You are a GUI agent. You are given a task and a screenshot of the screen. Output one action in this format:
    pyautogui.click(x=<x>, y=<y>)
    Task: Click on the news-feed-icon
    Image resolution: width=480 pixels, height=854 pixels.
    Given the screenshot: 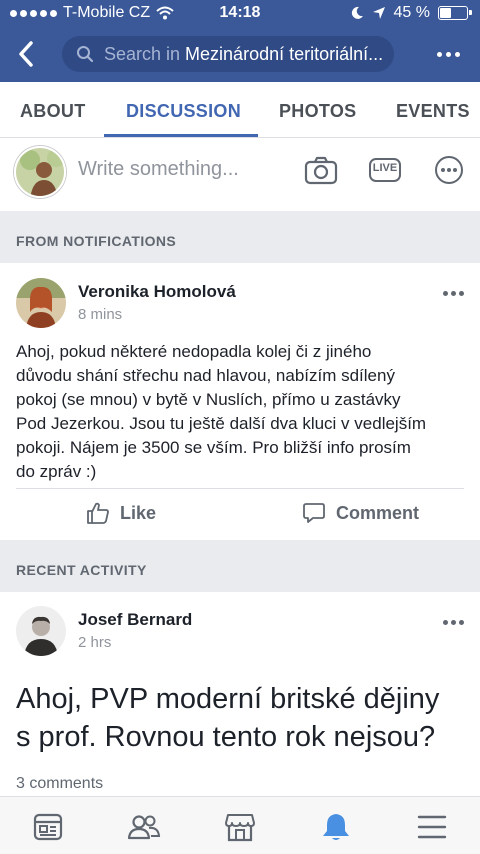 What is the action you would take?
    pyautogui.click(x=48, y=827)
    